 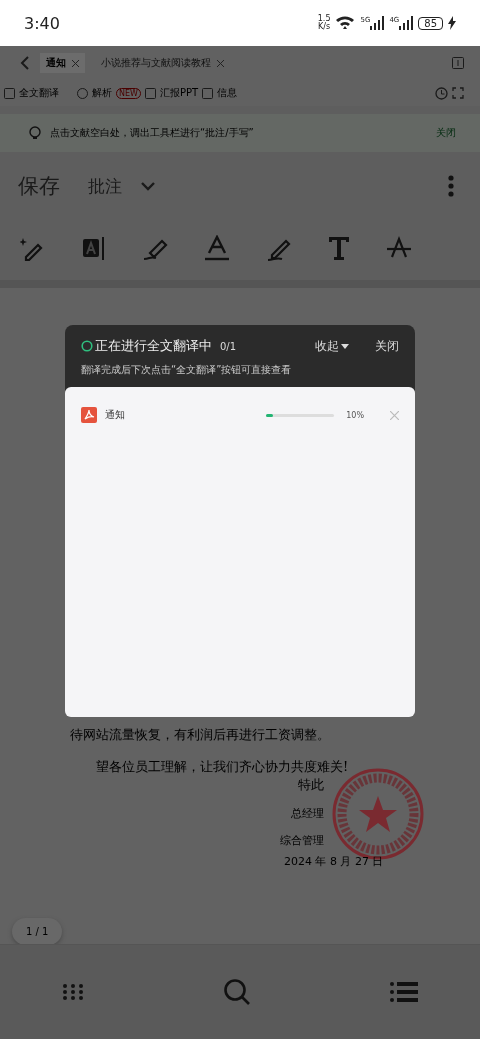 What do you see at coordinates (387, 346) in the screenshot?
I see `close-button: 关闭` at bounding box center [387, 346].